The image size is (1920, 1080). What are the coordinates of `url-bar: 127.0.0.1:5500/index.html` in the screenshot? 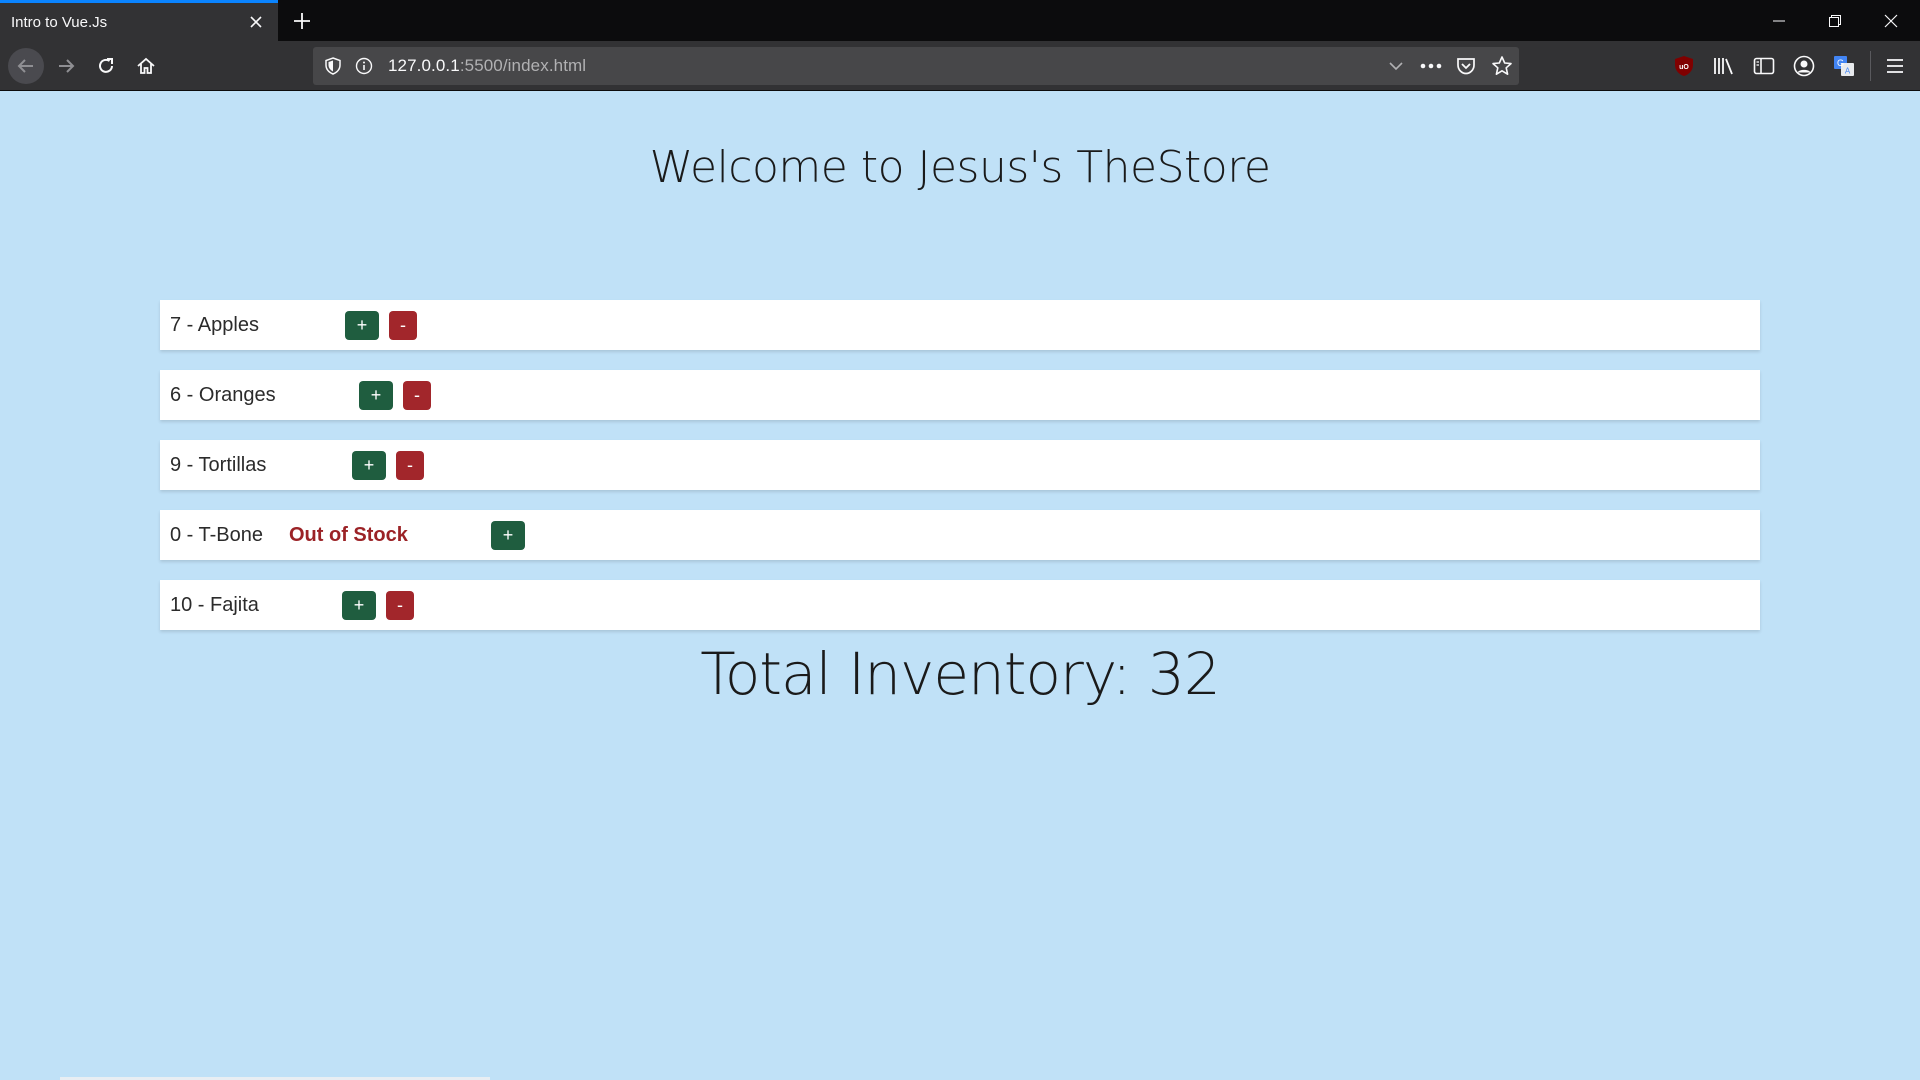 It's located at (916, 66).